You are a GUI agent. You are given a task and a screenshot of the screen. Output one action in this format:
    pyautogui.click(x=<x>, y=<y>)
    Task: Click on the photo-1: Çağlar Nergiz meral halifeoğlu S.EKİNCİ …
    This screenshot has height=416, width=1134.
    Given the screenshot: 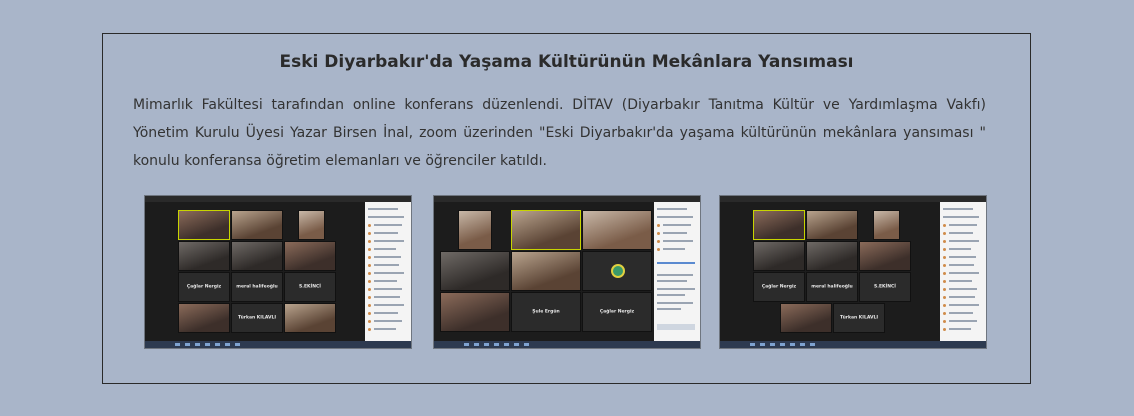 What is the action you would take?
    pyautogui.click(x=278, y=272)
    